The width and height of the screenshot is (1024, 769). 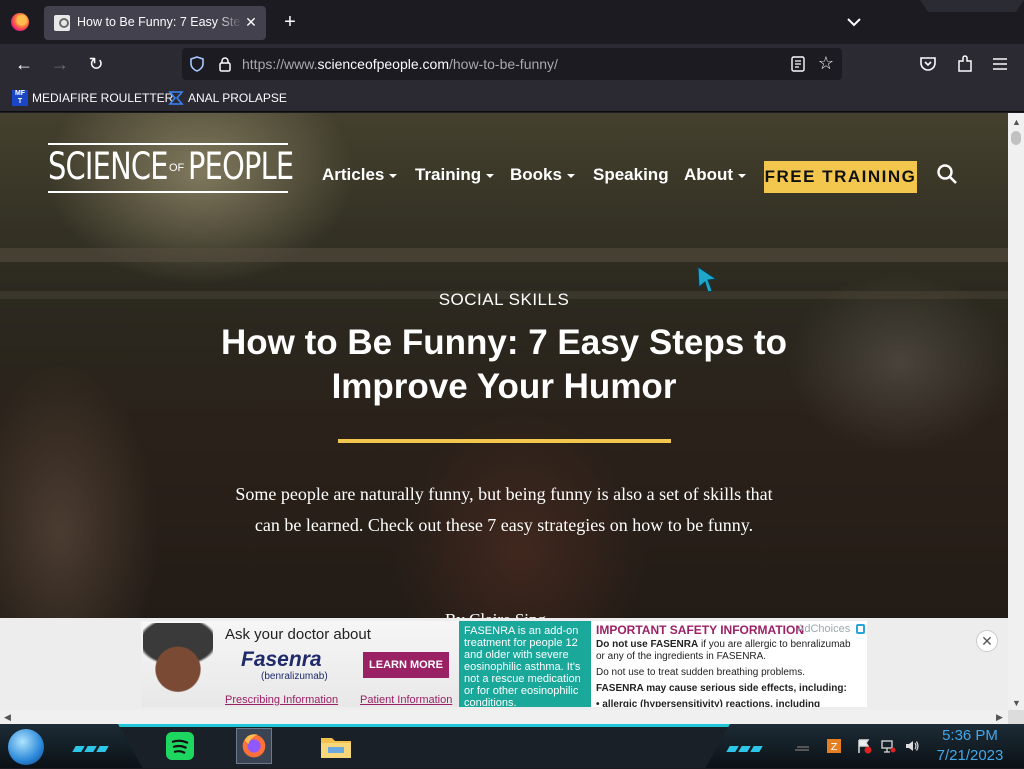 What do you see at coordinates (406, 665) in the screenshot?
I see `ad-learn-more-button: LEARN MORE` at bounding box center [406, 665].